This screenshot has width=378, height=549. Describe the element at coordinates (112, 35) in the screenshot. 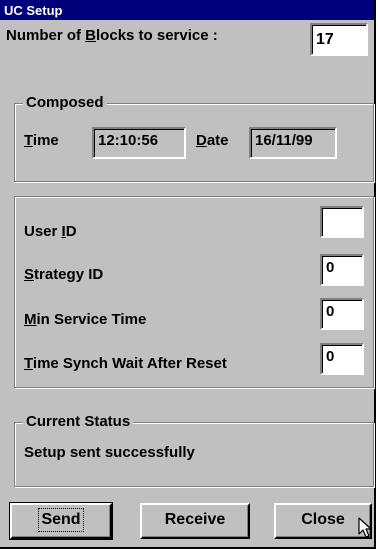

I see `blocks-label: Number of Blocks to service :` at that location.